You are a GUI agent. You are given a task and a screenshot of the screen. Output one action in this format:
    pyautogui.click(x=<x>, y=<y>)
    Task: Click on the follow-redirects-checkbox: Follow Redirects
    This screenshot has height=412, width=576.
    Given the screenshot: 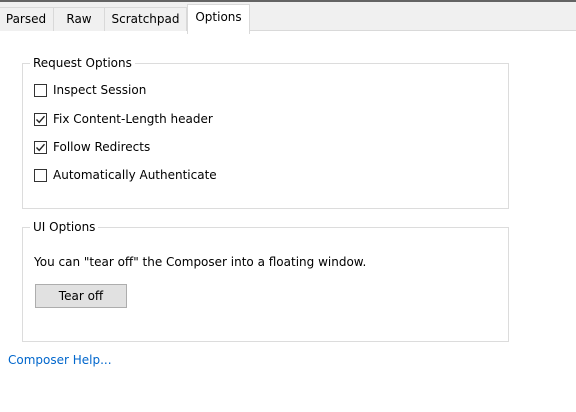 What is the action you would take?
    pyautogui.click(x=92, y=147)
    